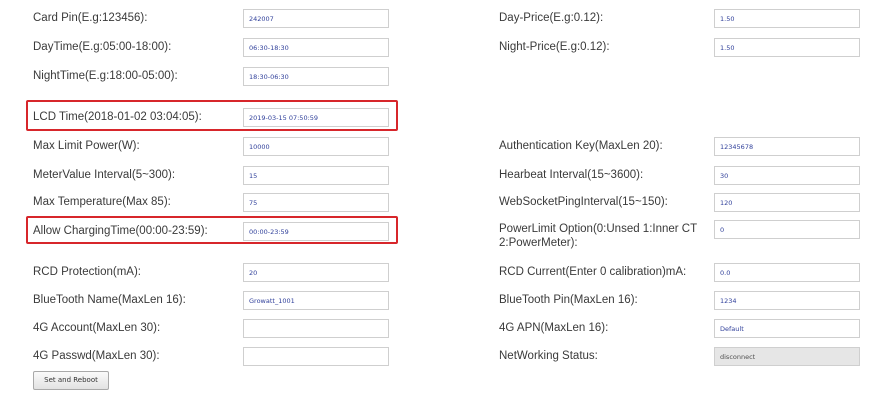 Image resolution: width=875 pixels, height=398 pixels. I want to click on night-price-label: Night-Price(E.g:0.12):, so click(554, 47).